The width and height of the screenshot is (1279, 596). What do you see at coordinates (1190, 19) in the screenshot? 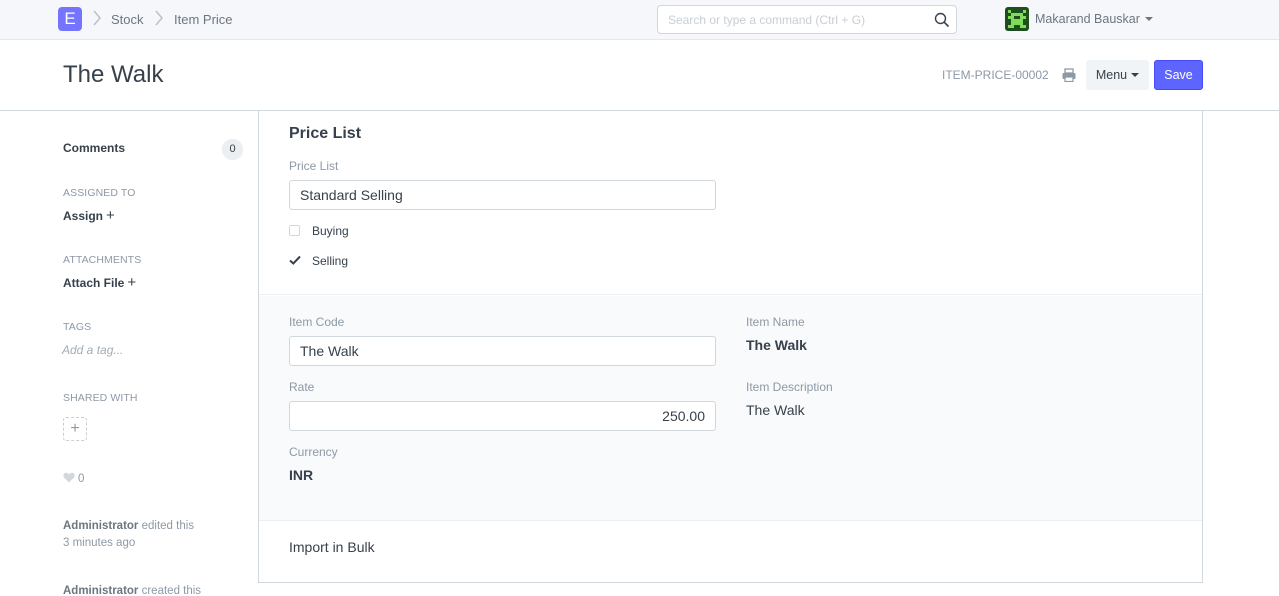
I see `notification-count: 0` at bounding box center [1190, 19].